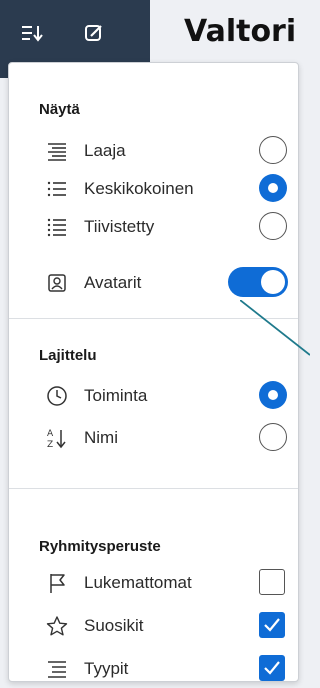  What do you see at coordinates (273, 188) in the screenshot?
I see `radio-keskikokoinen` at bounding box center [273, 188].